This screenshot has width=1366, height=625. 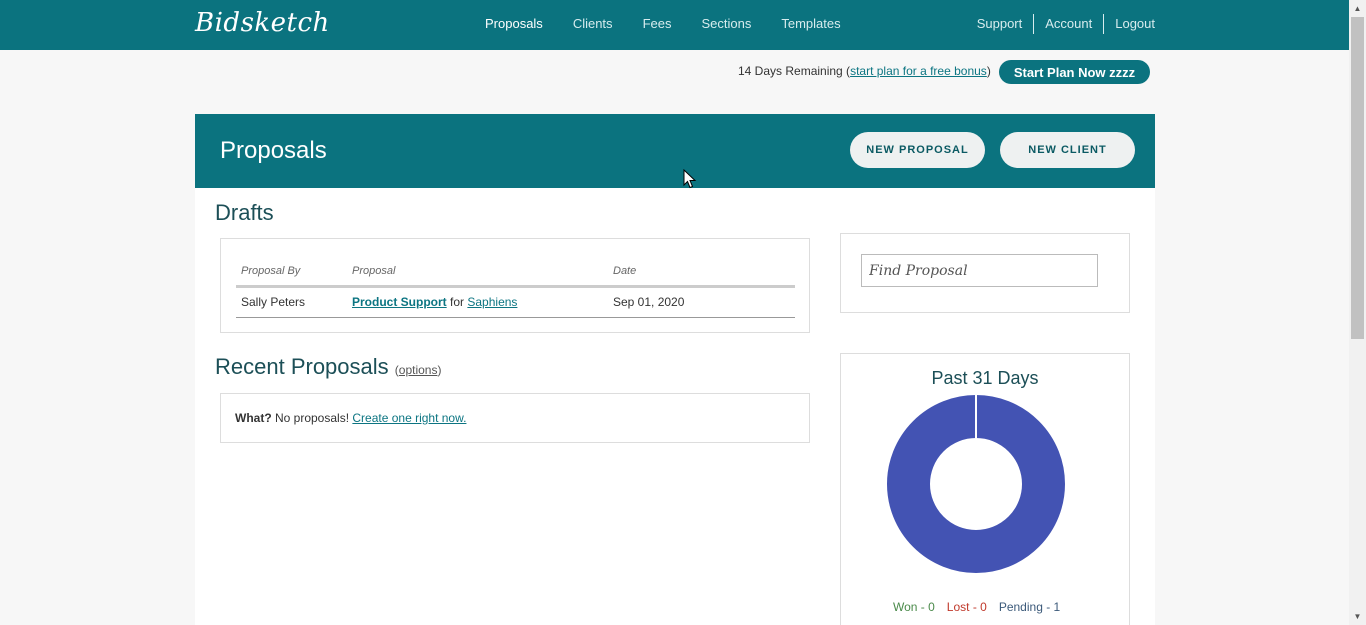 I want to click on find-proposal-input, so click(x=979, y=270).